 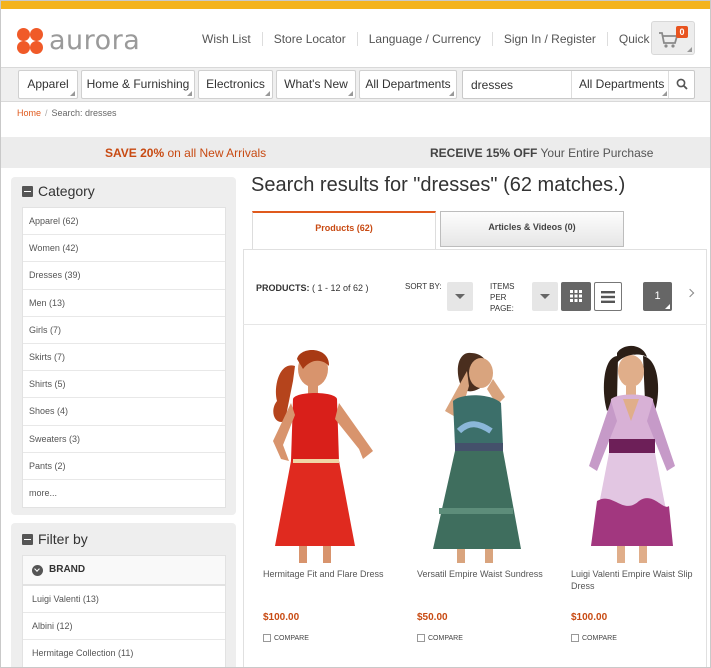 What do you see at coordinates (124, 385) in the screenshot?
I see `category-item: Shirts (5)` at bounding box center [124, 385].